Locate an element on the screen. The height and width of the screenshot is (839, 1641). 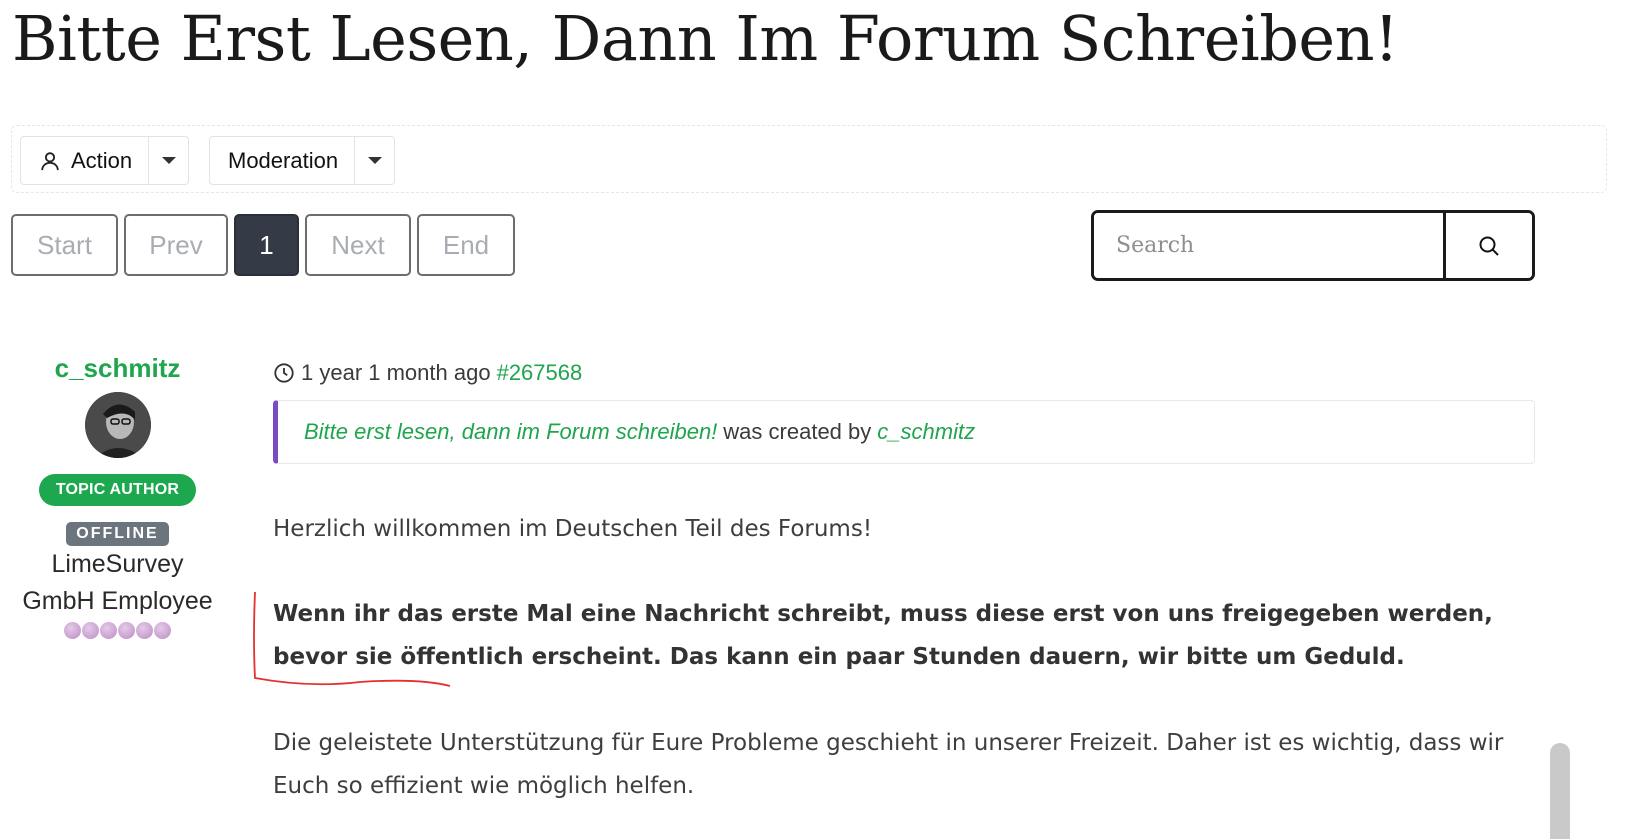
action-caret-button is located at coordinates (168, 160).